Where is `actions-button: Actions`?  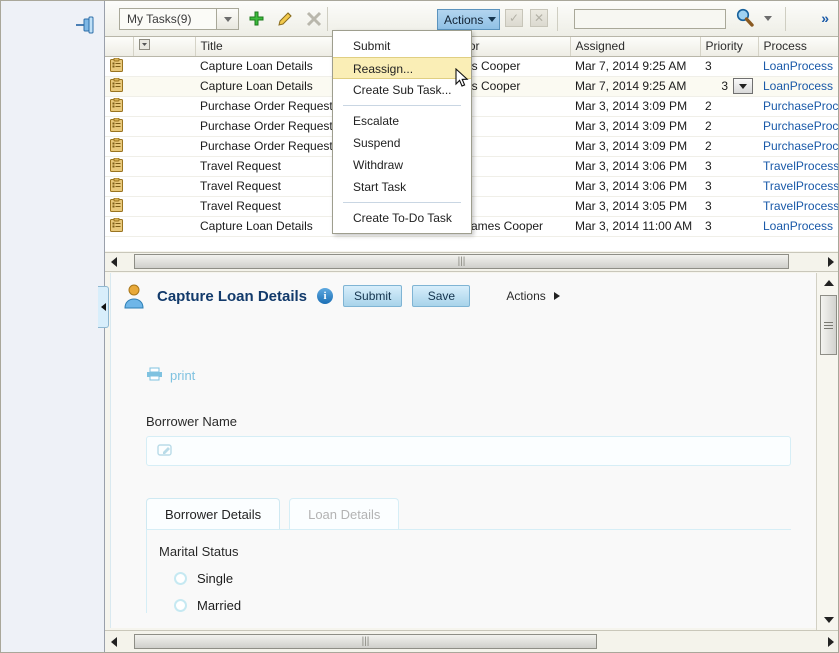
actions-button: Actions is located at coordinates (468, 19).